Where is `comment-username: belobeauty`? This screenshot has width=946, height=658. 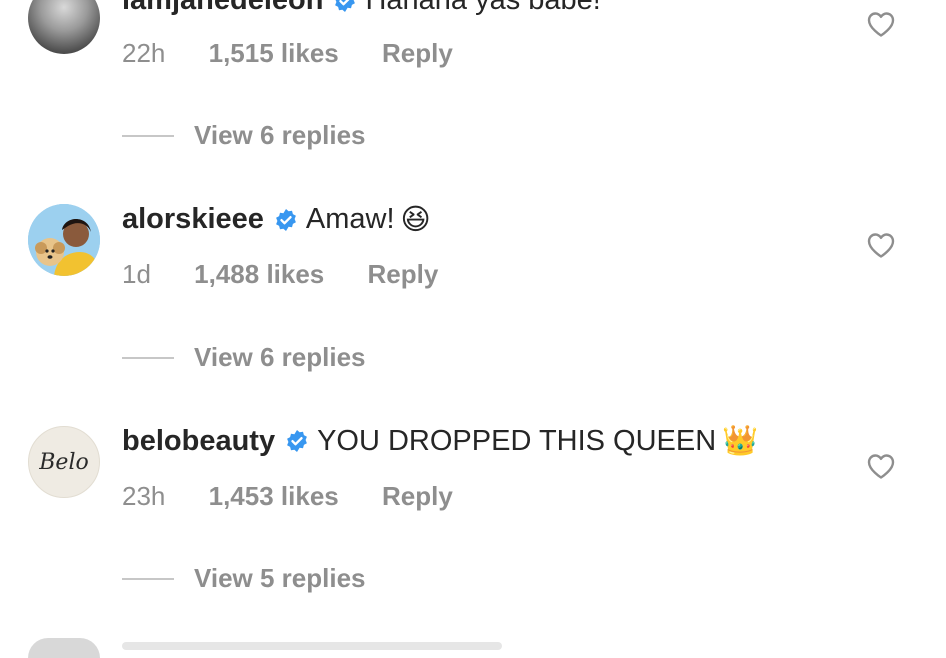
comment-username: belobeauty is located at coordinates (198, 441).